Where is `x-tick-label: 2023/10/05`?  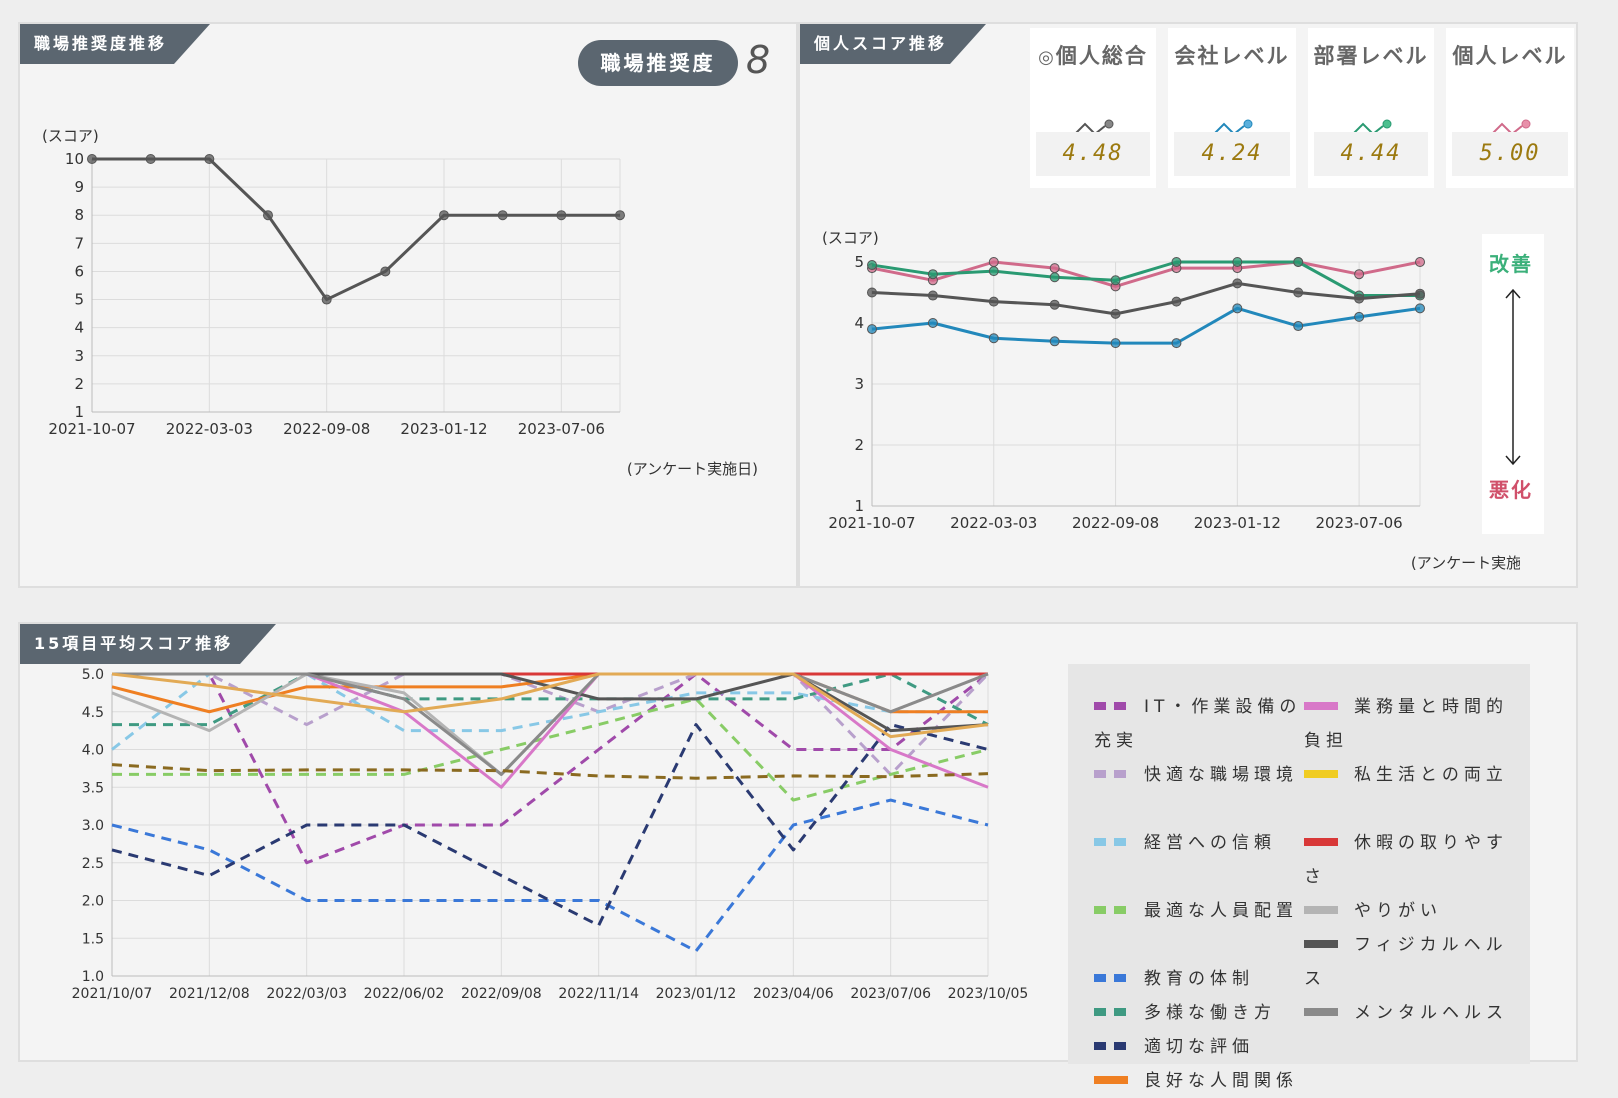
x-tick-label: 2023/10/05 is located at coordinates (988, 994).